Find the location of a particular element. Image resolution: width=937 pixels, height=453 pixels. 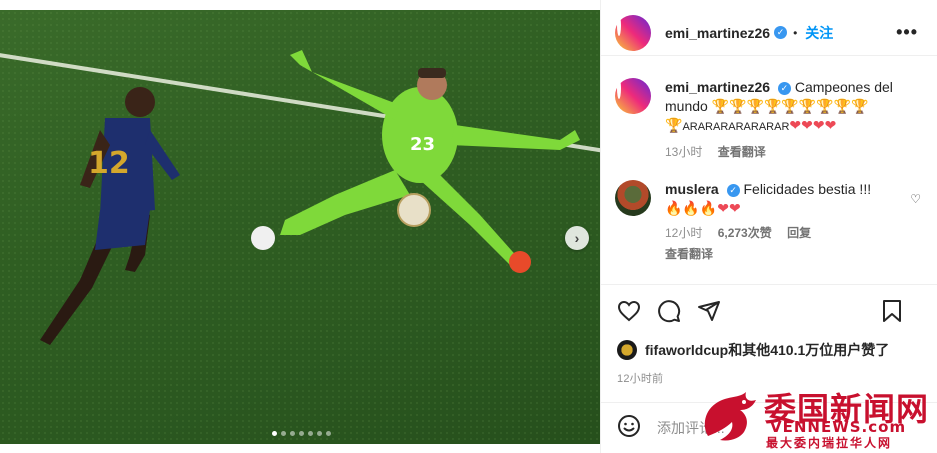

caption-hearts: ❤❤❤❤ is located at coordinates (813, 125).